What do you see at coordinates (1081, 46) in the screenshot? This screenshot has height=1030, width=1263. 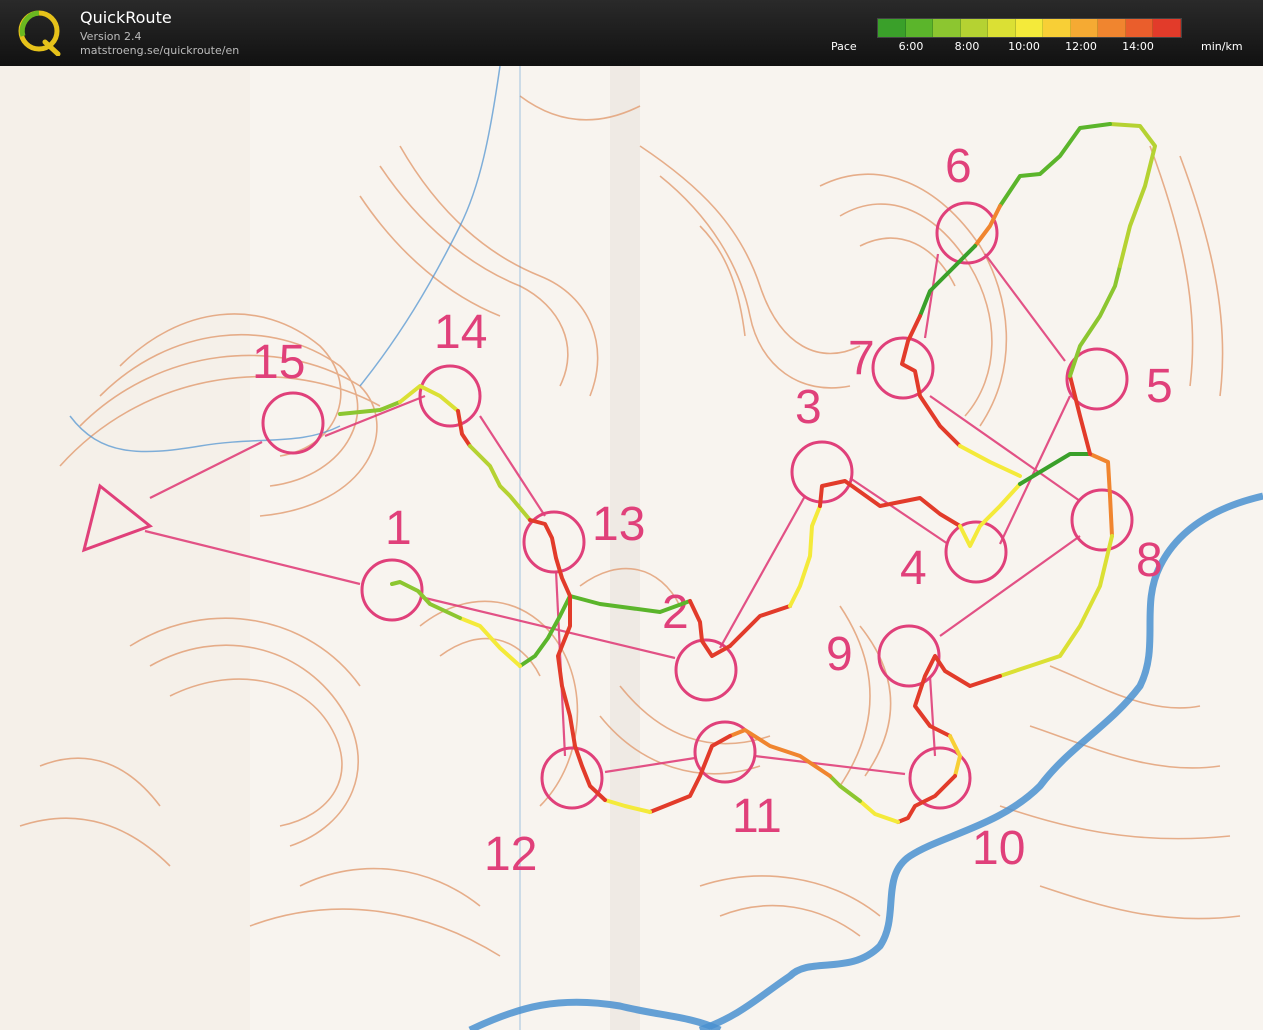 I see `pace-tick: 12:00` at bounding box center [1081, 46].